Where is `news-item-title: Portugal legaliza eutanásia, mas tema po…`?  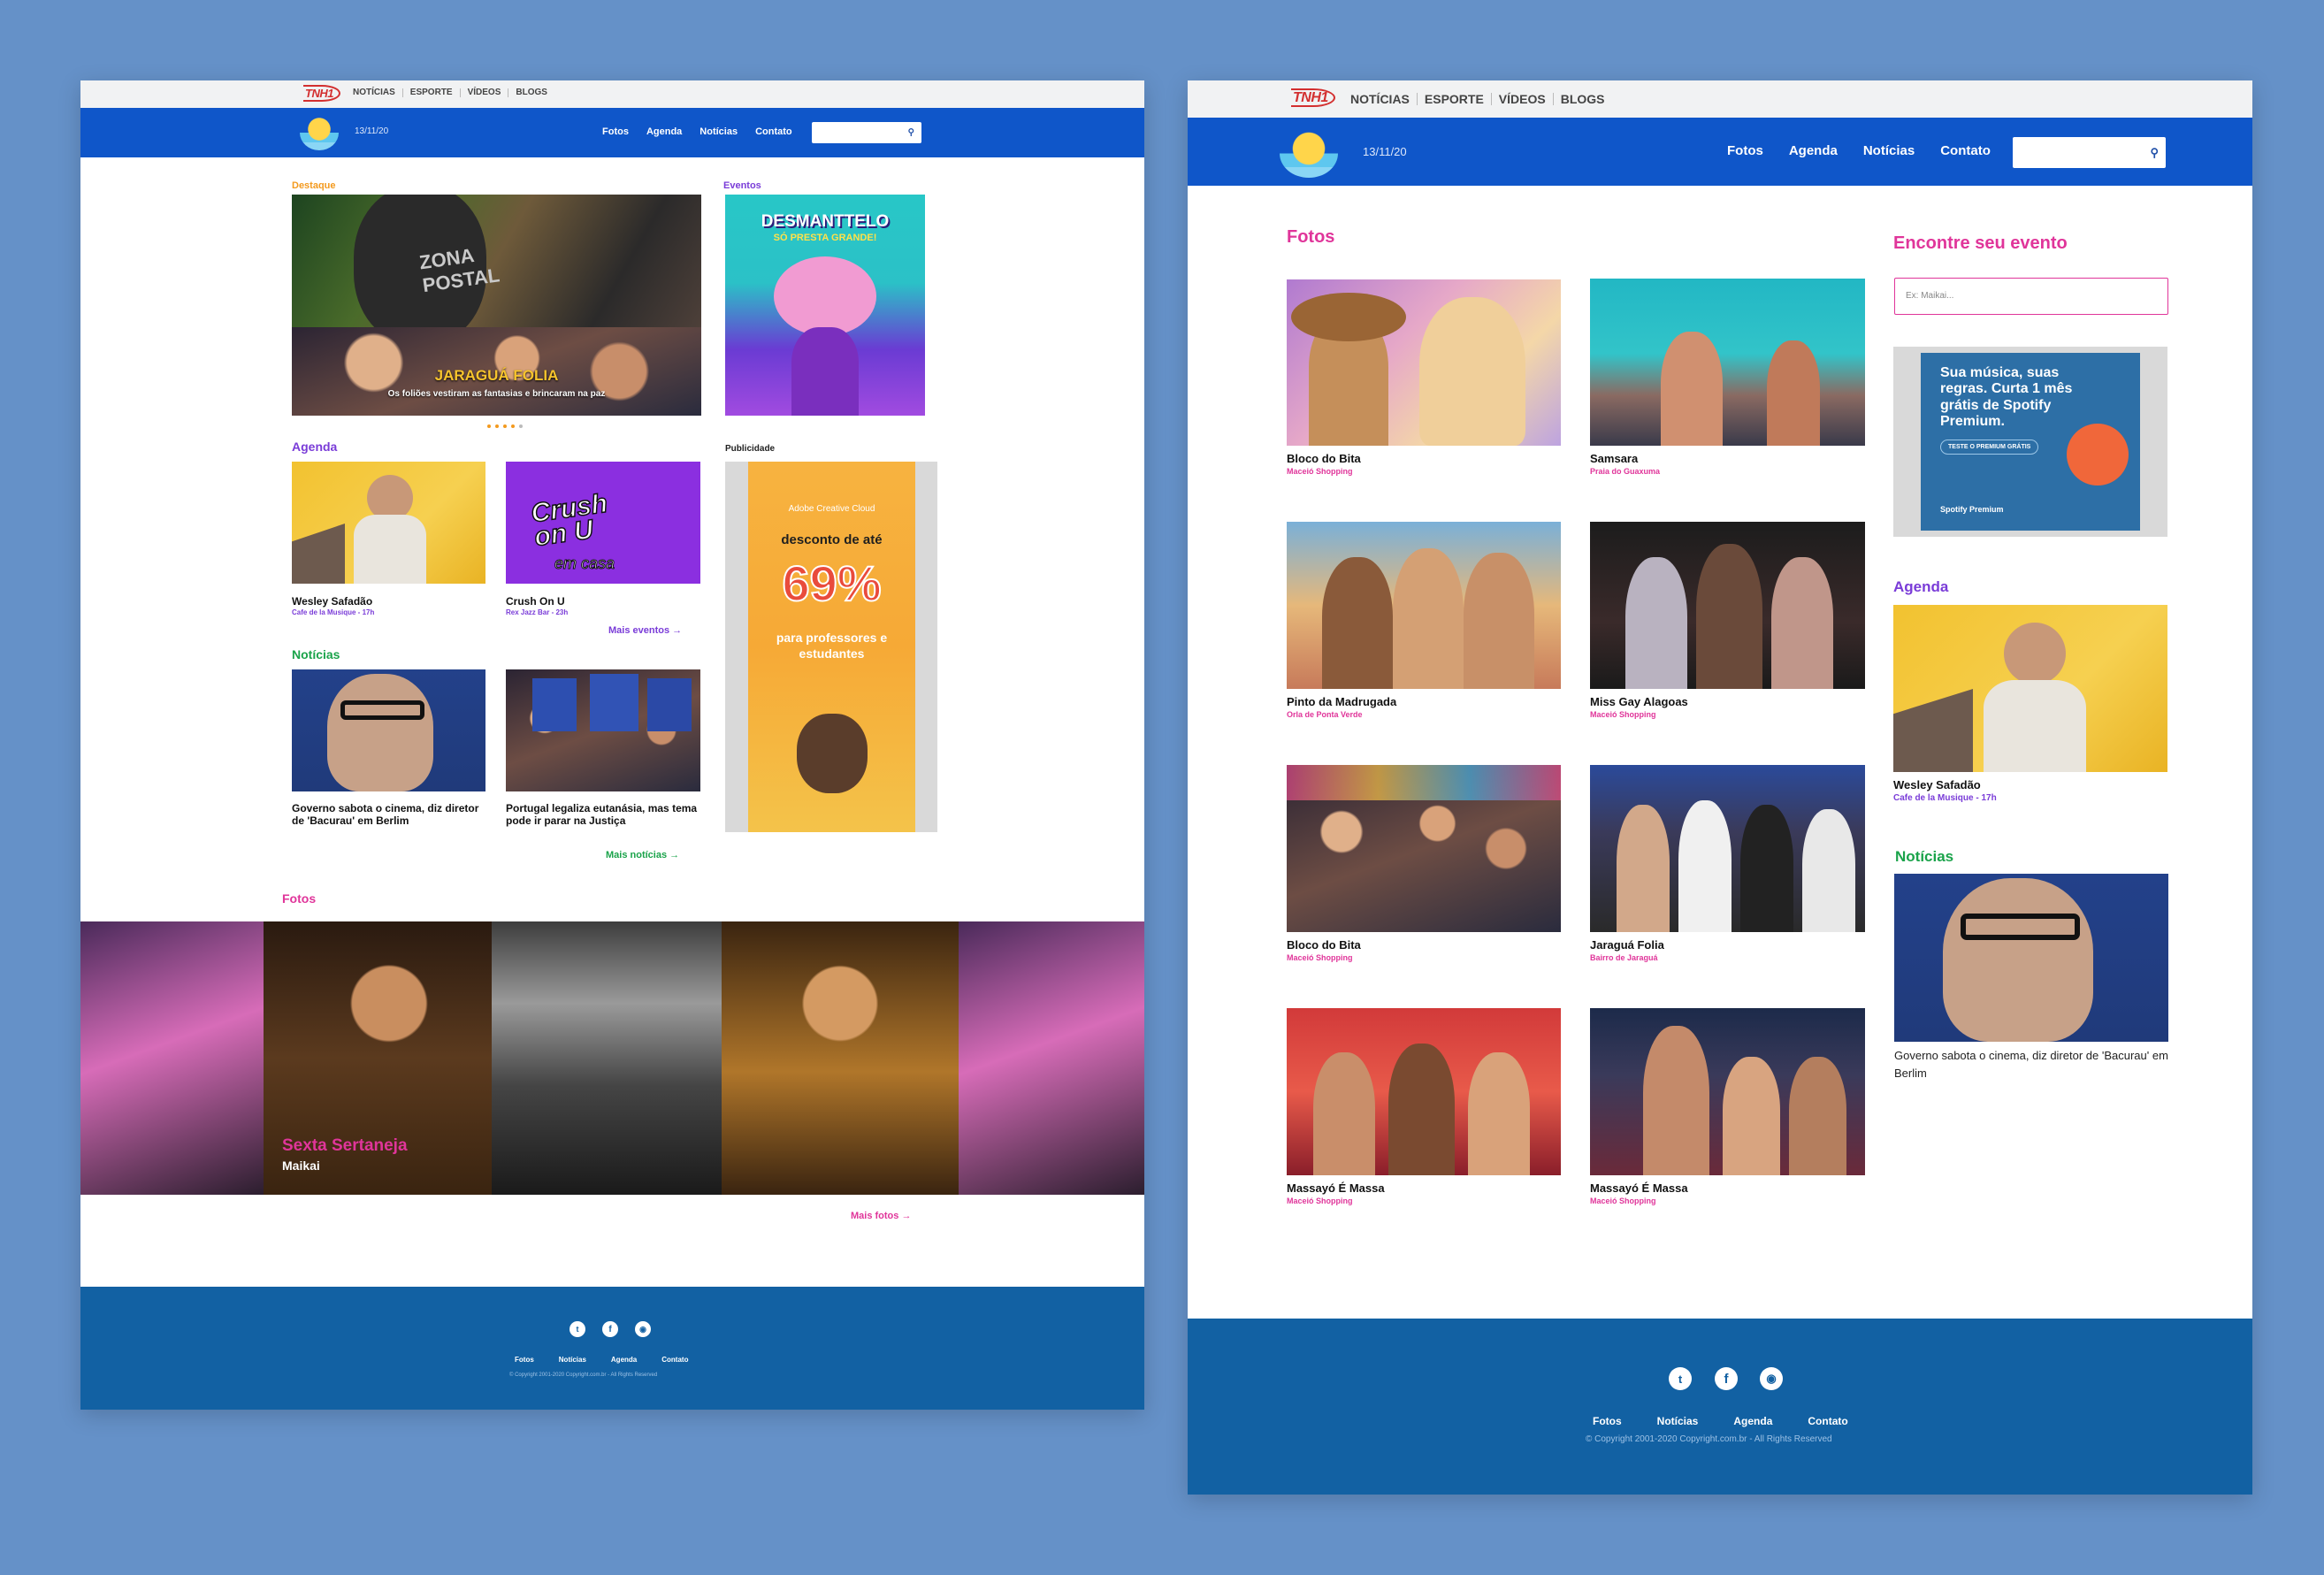
news-item-title: Portugal legaliza eutanásia, mas tema po… is located at coordinates (603, 815).